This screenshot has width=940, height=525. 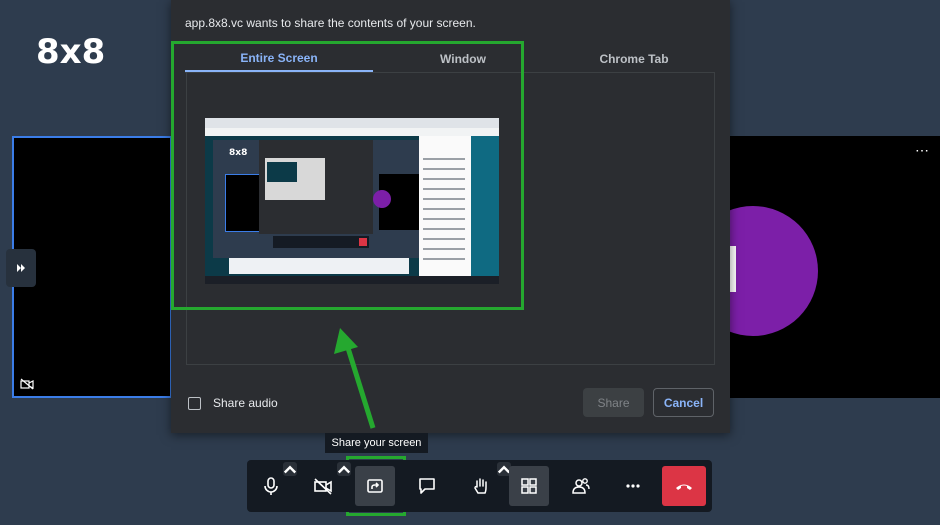 I want to click on microphone-button, so click(x=274, y=484).